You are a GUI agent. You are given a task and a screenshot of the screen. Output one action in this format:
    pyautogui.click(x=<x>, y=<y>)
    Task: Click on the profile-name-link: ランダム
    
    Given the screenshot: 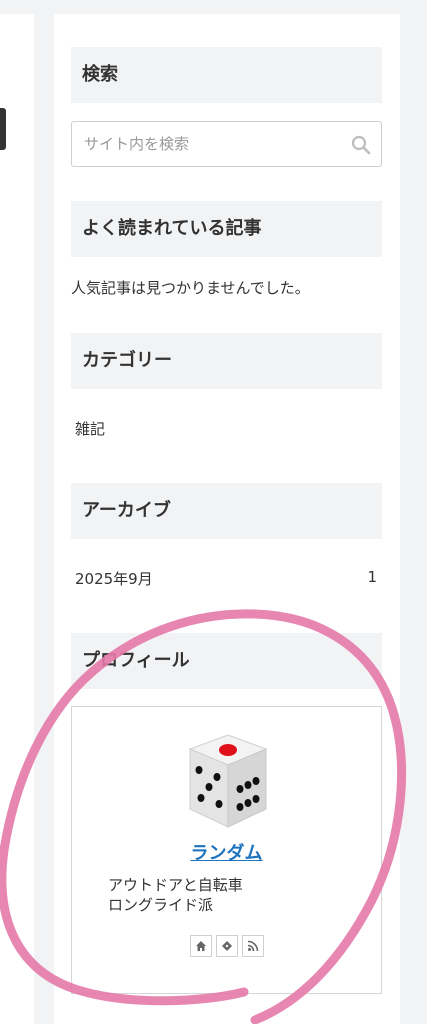 What is the action you would take?
    pyautogui.click(x=226, y=852)
    